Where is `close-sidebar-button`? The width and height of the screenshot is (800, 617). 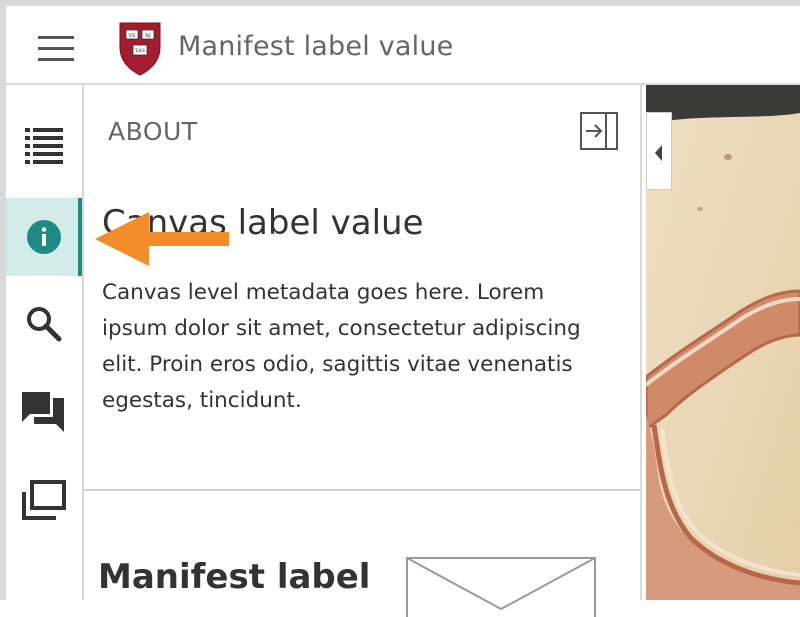
close-sidebar-button is located at coordinates (599, 131).